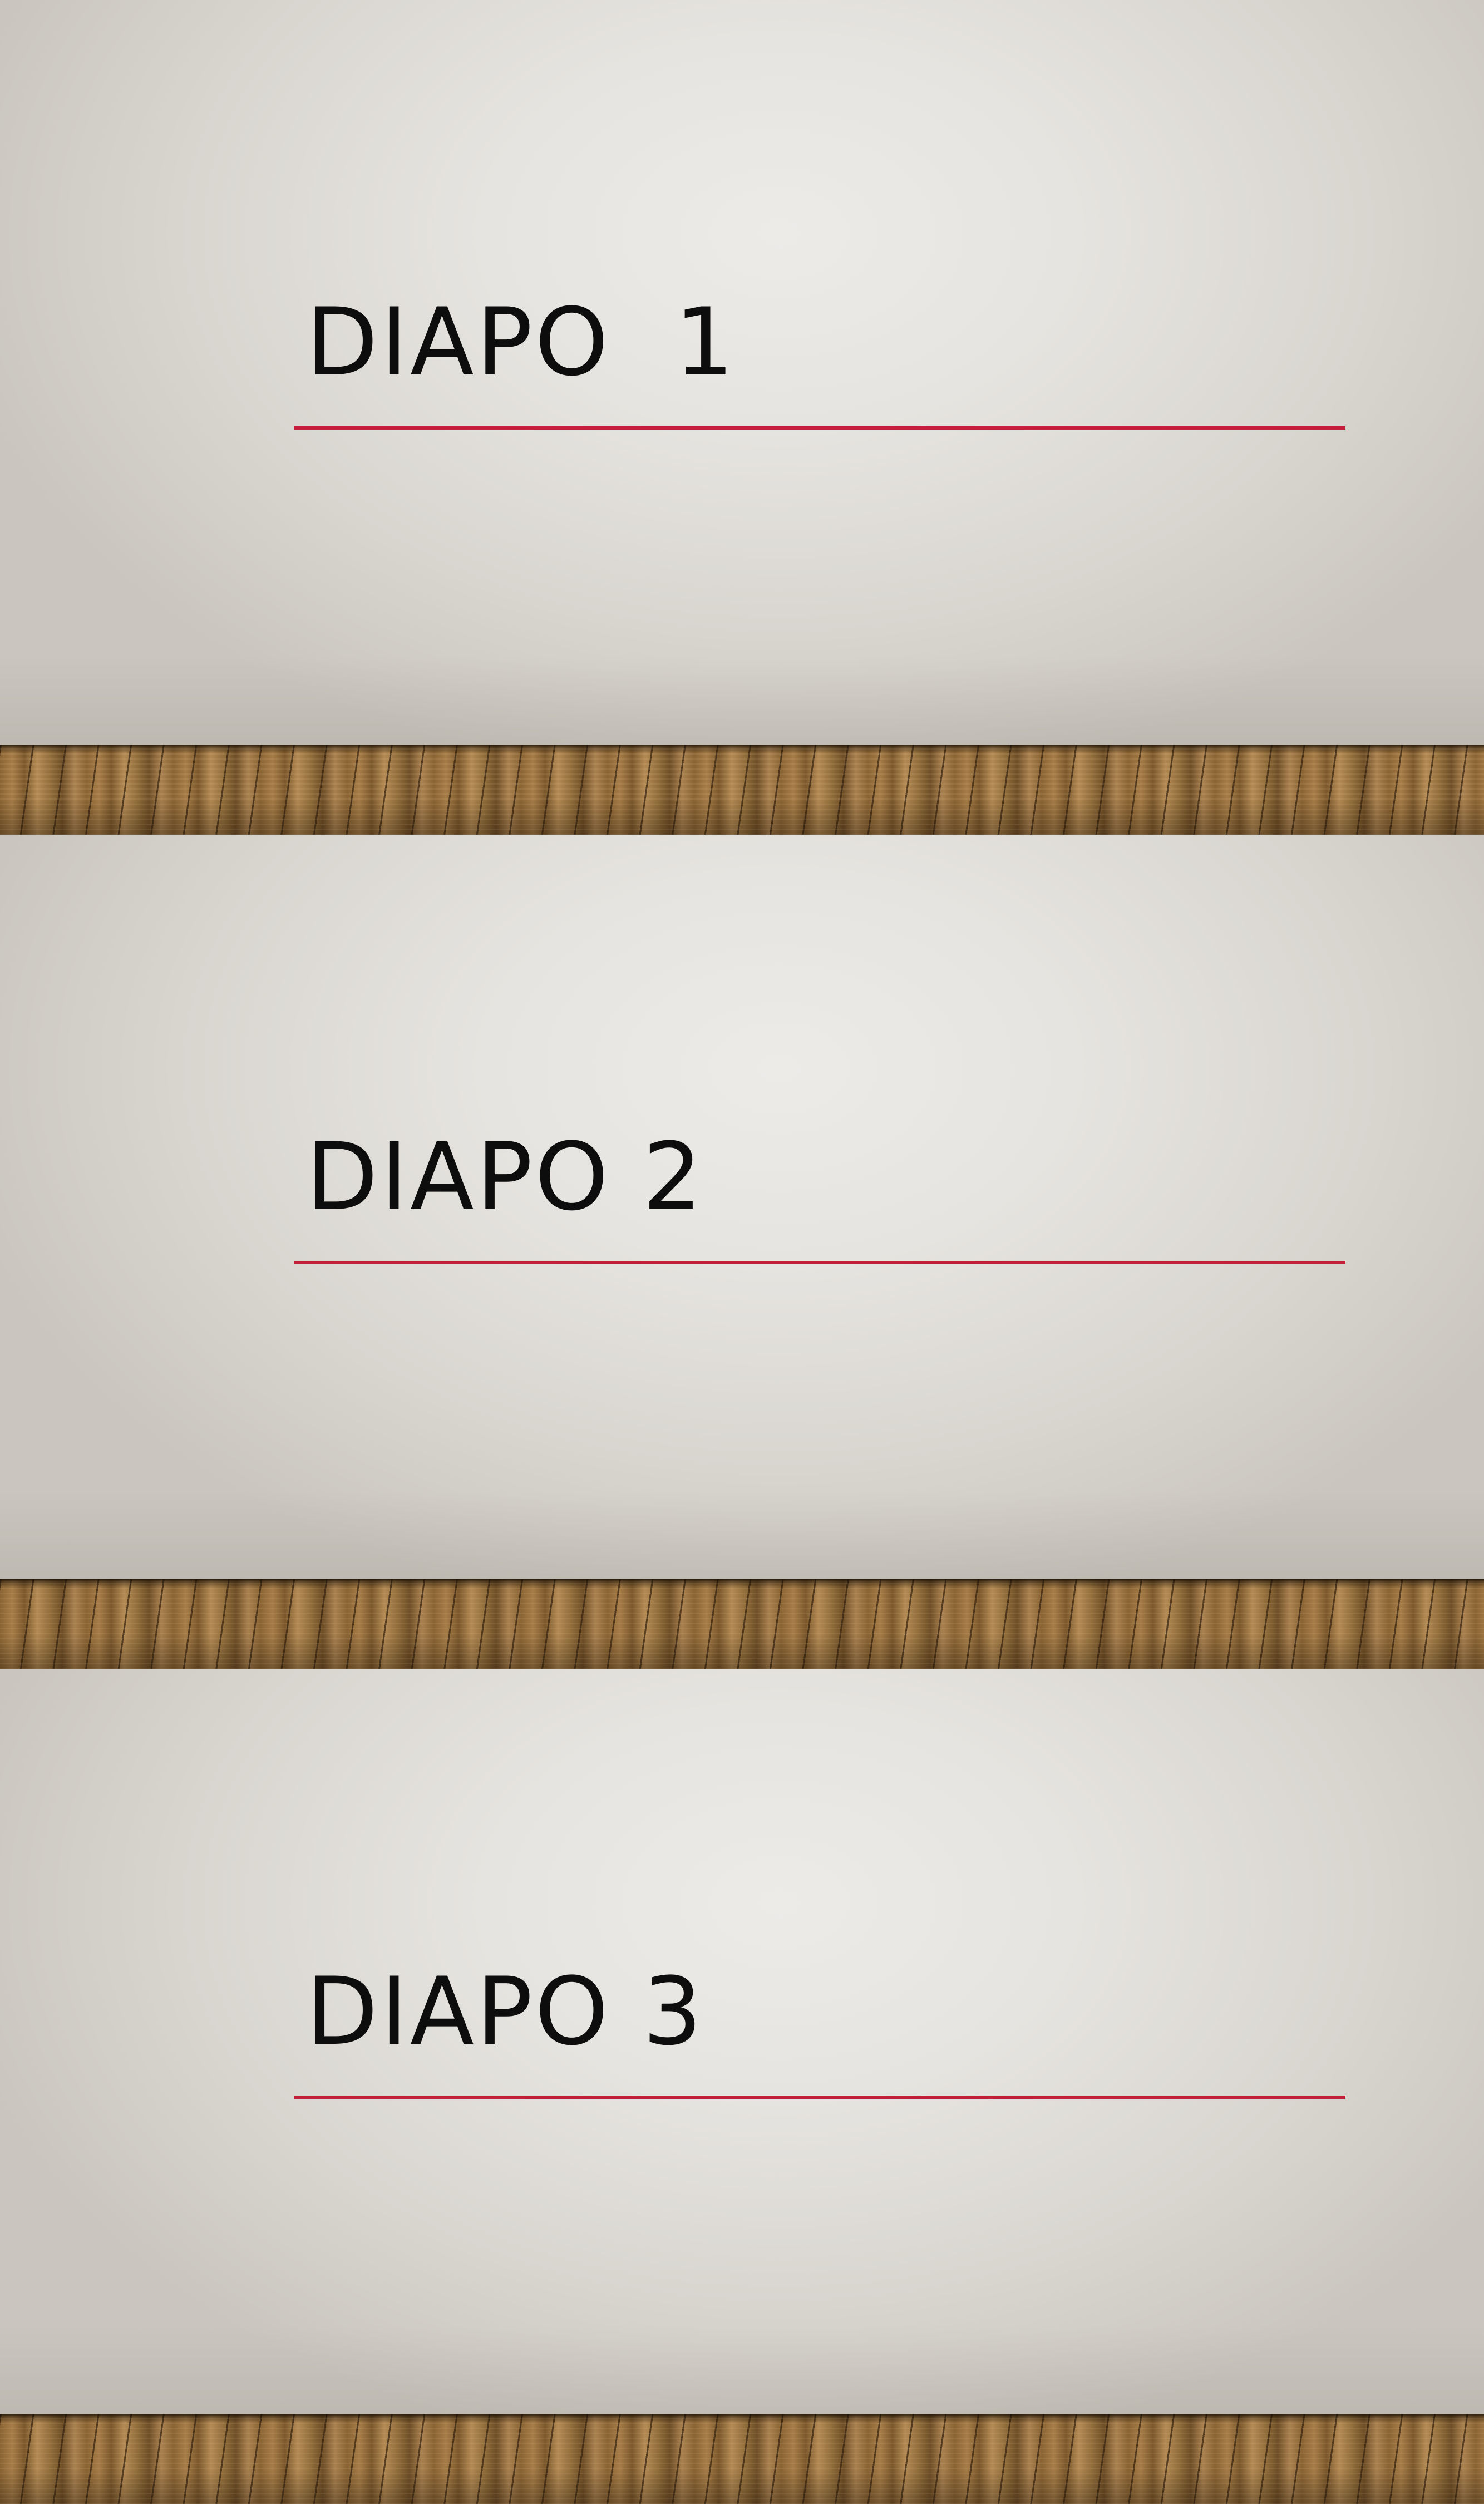 The width and height of the screenshot is (1484, 2504). What do you see at coordinates (505, 2011) in the screenshot?
I see `slide-title: DIAPO 3` at bounding box center [505, 2011].